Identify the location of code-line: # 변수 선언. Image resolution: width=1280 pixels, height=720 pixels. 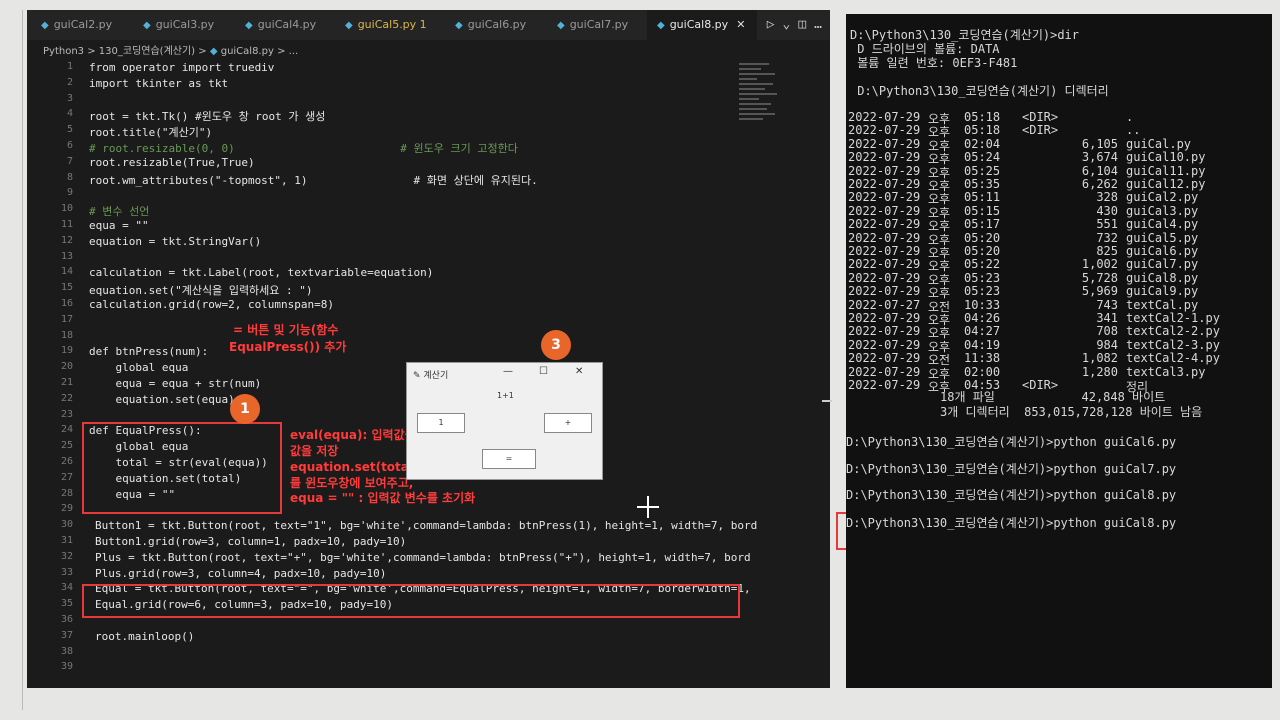
(119, 212).